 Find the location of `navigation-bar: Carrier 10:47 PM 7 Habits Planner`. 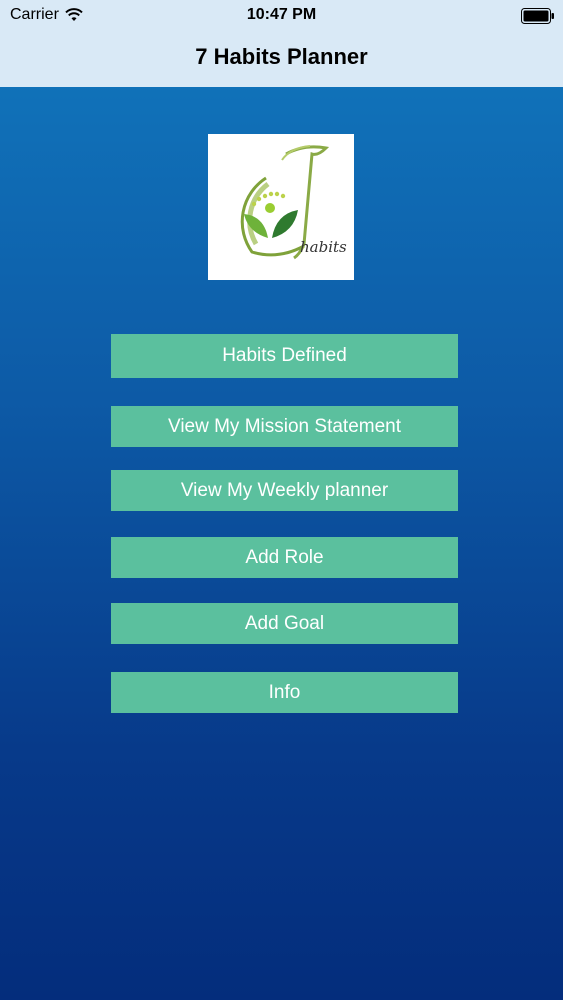

navigation-bar: Carrier 10:47 PM 7 Habits Planner is located at coordinates (281, 43).